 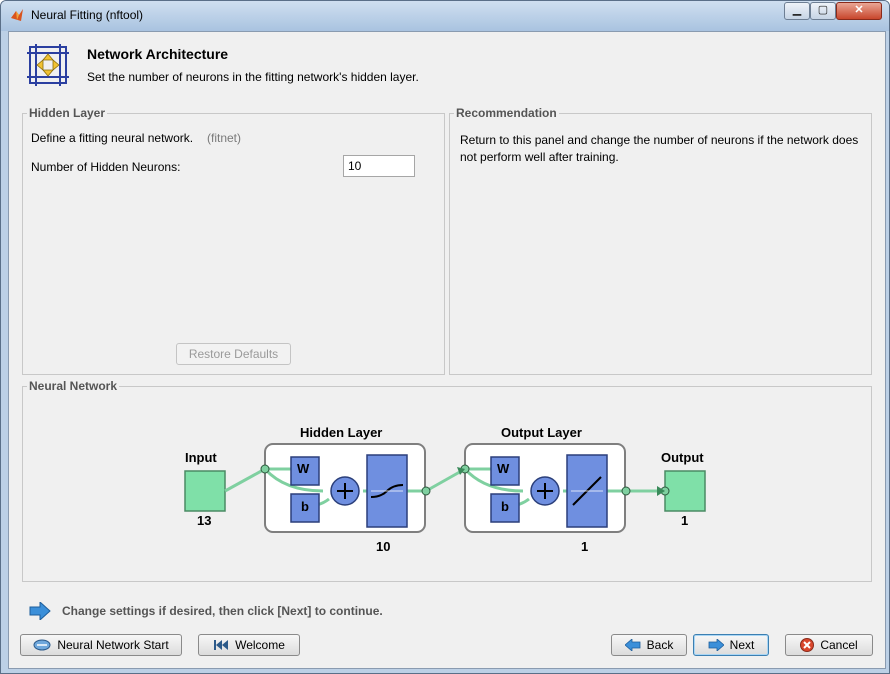 What do you see at coordinates (42, 645) in the screenshot?
I see `network-start-icon` at bounding box center [42, 645].